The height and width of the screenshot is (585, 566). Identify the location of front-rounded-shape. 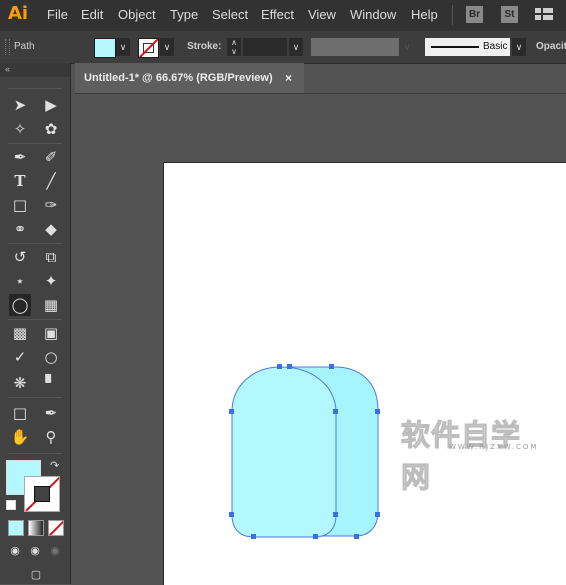
(284, 452).